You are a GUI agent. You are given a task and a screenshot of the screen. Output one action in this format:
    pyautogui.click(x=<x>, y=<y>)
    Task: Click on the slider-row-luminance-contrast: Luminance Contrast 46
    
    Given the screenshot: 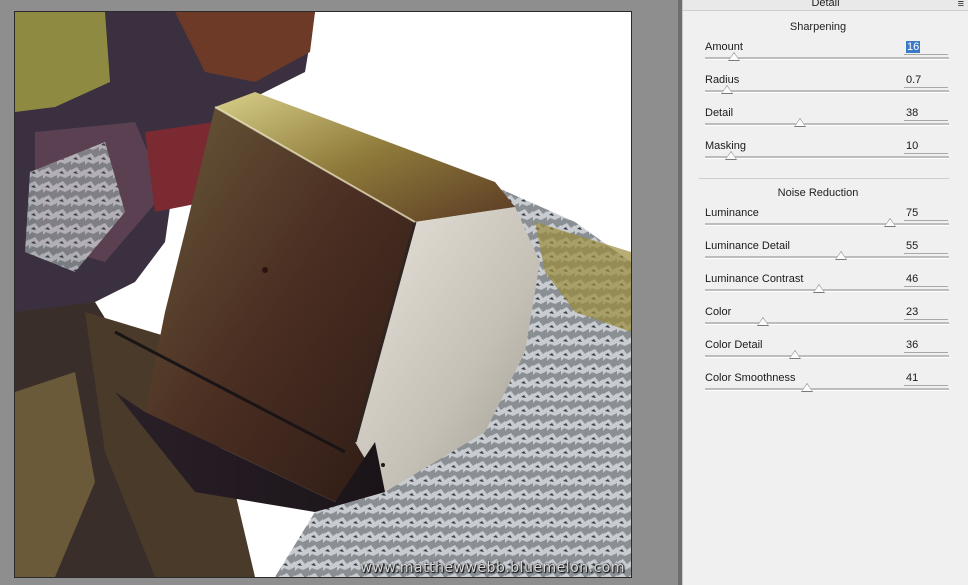 What is the action you would take?
    pyautogui.click(x=827, y=289)
    